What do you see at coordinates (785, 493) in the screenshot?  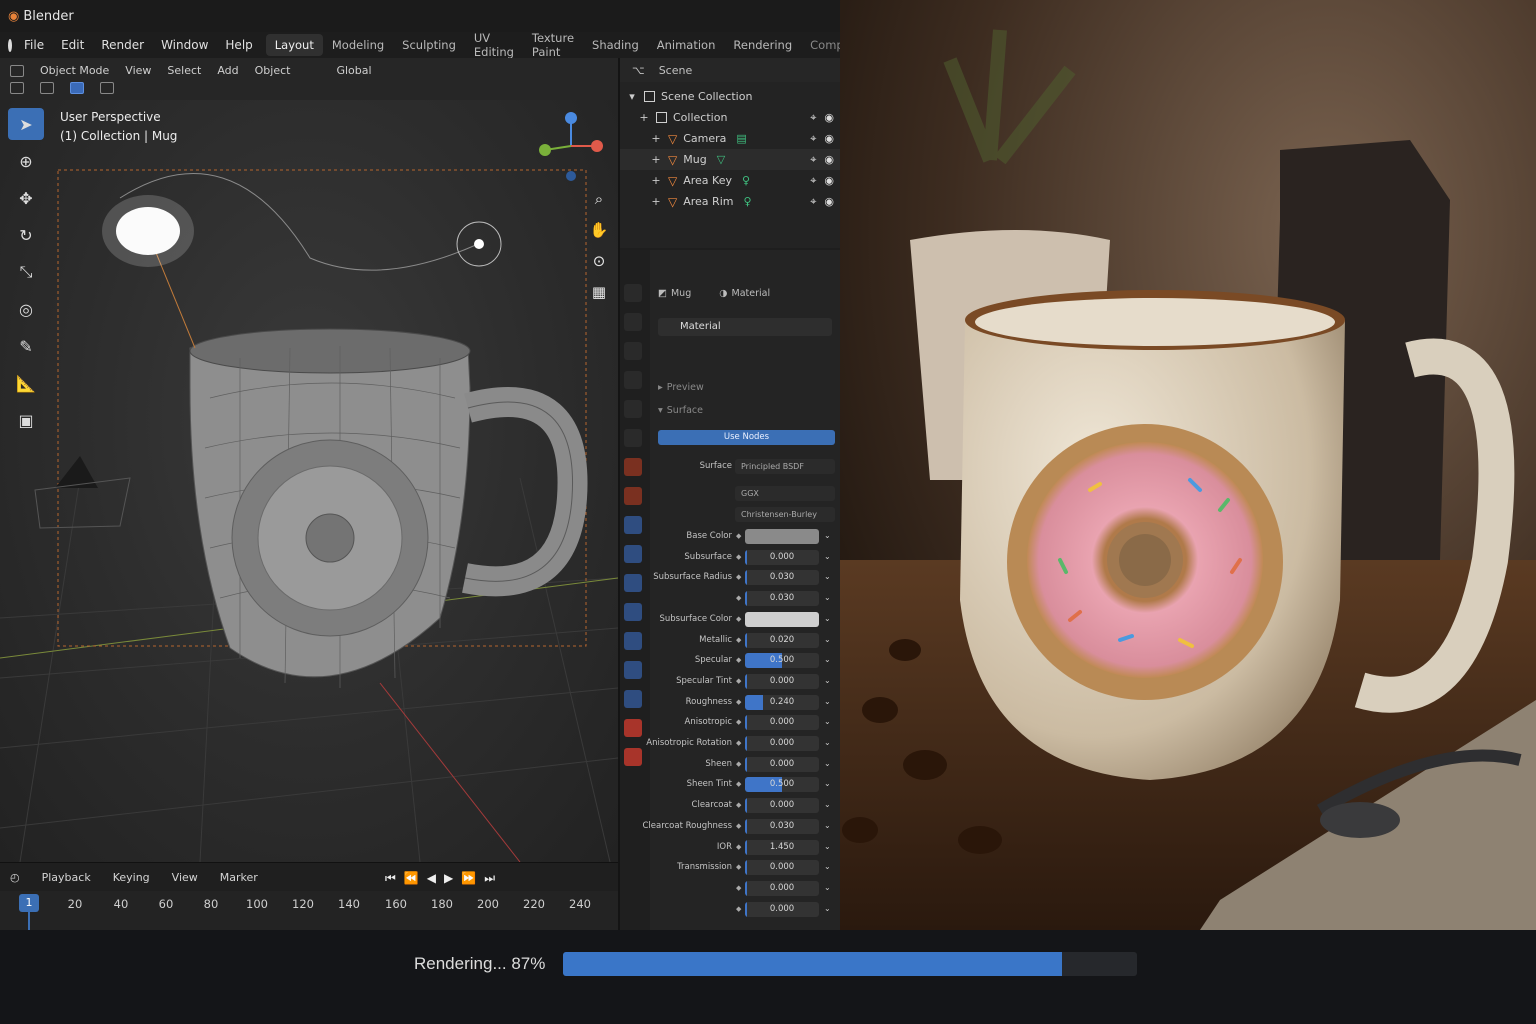 I see `distribution-dropdown: GGX` at bounding box center [785, 493].